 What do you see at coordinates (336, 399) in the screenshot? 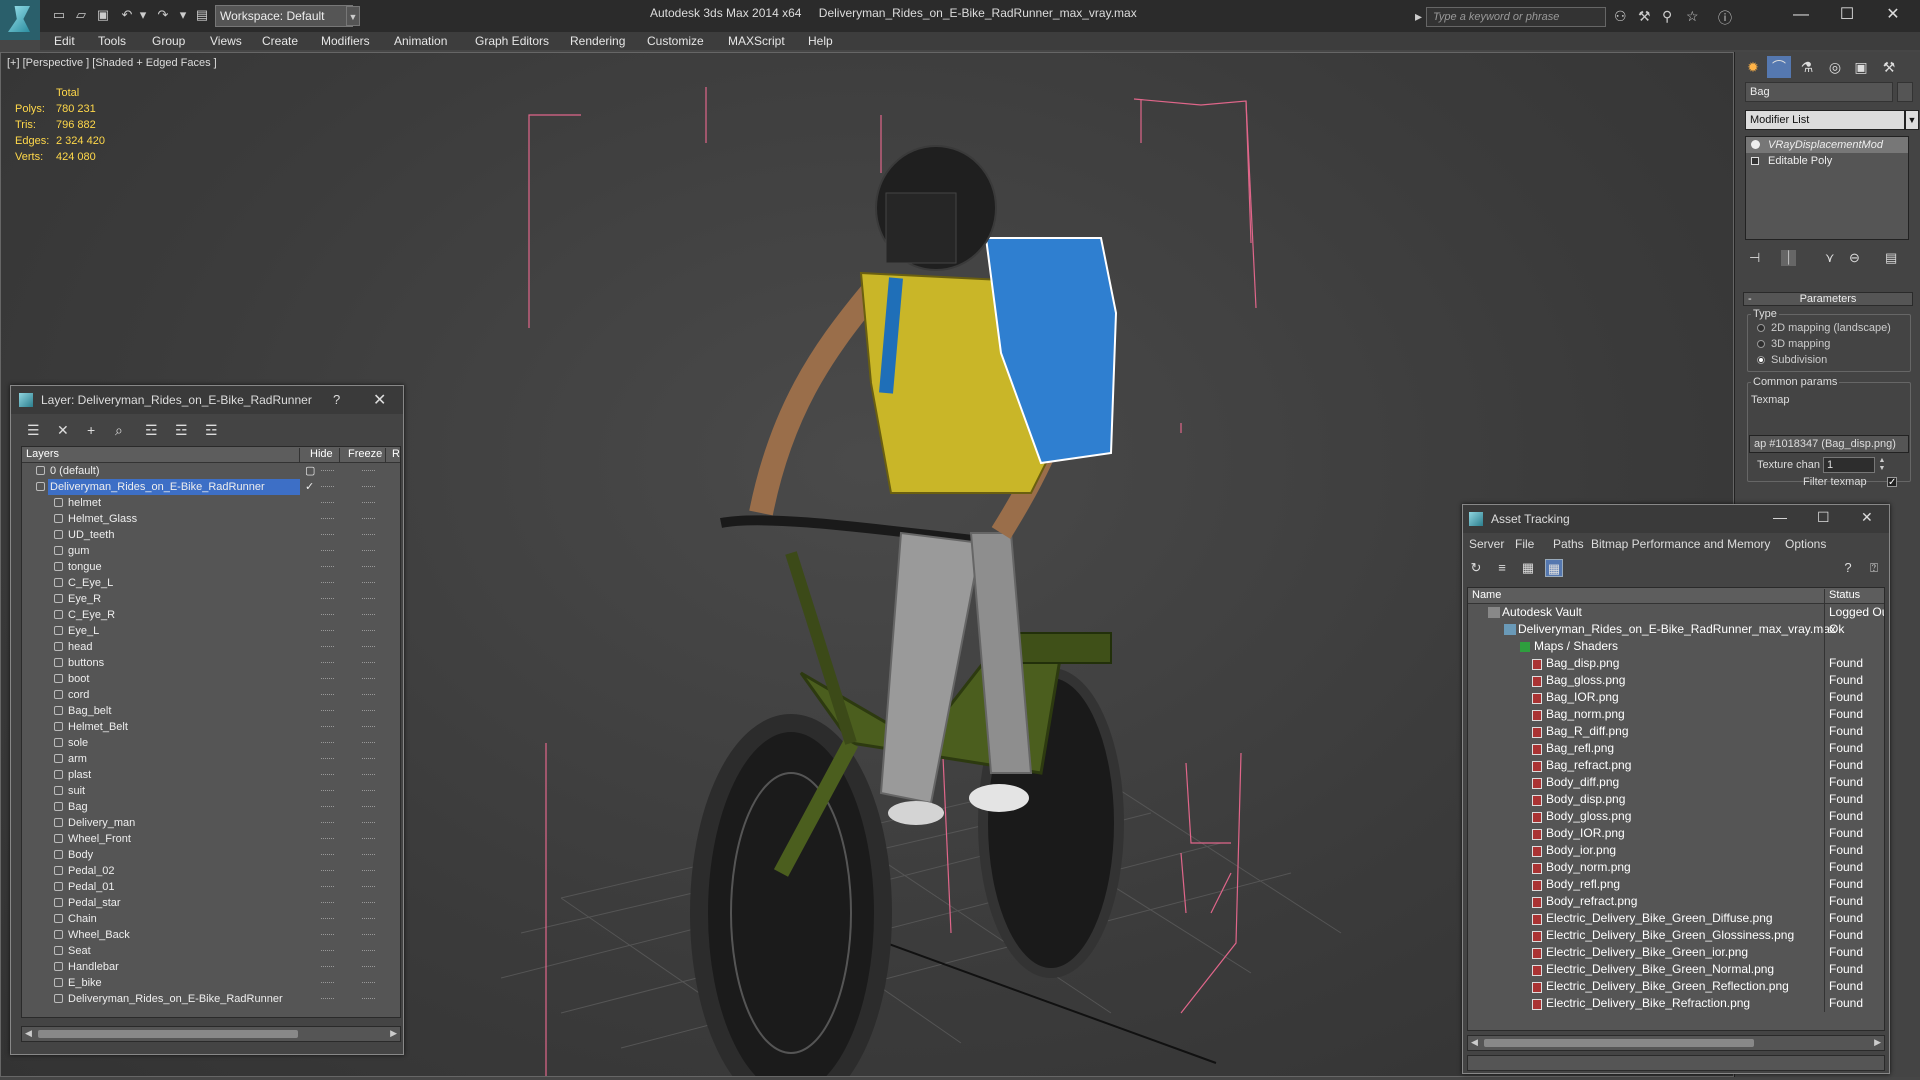
I see `help-icon: ?` at bounding box center [336, 399].